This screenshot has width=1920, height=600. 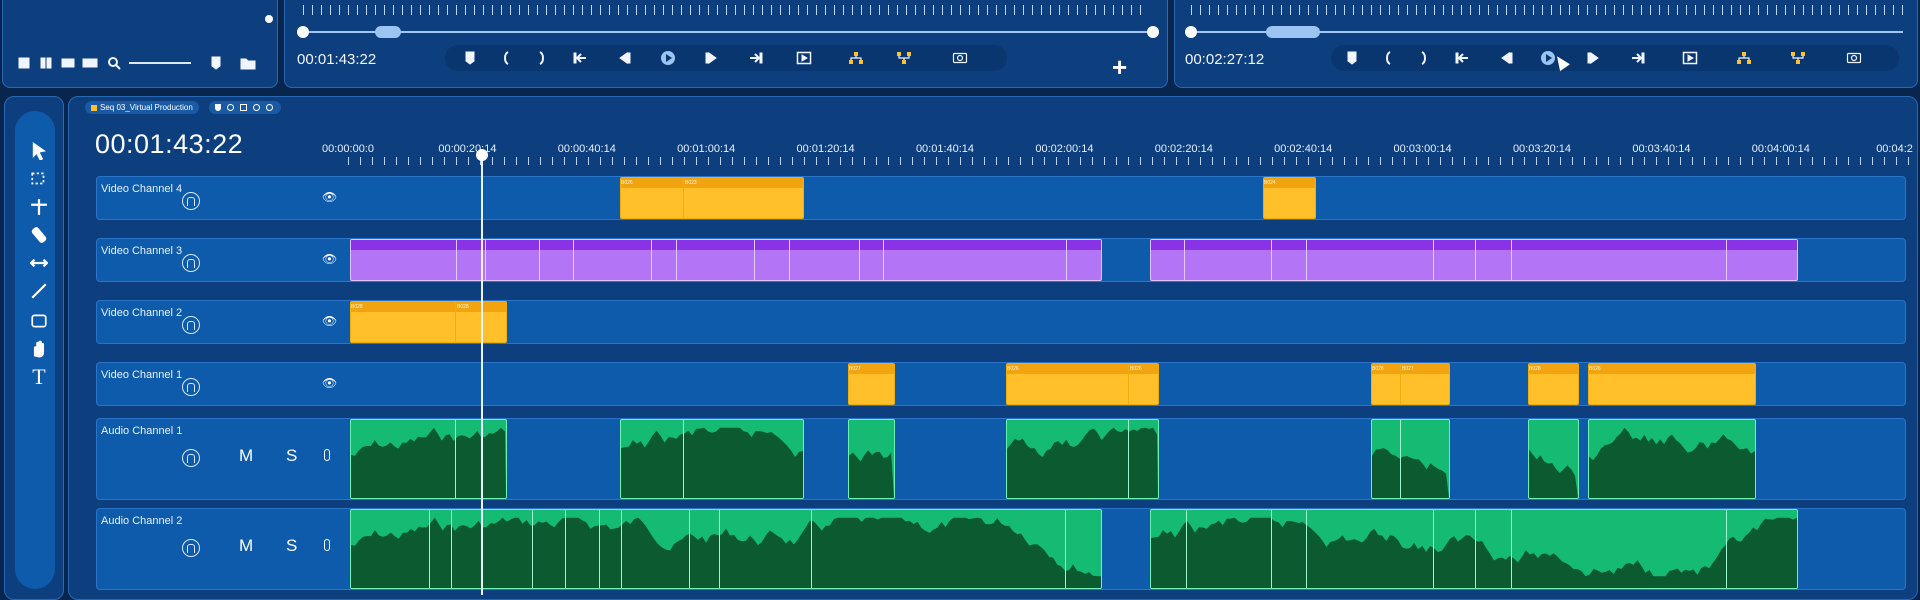 I want to click on audio-track-2: Audio Channel 2 M S, so click(x=1001, y=549).